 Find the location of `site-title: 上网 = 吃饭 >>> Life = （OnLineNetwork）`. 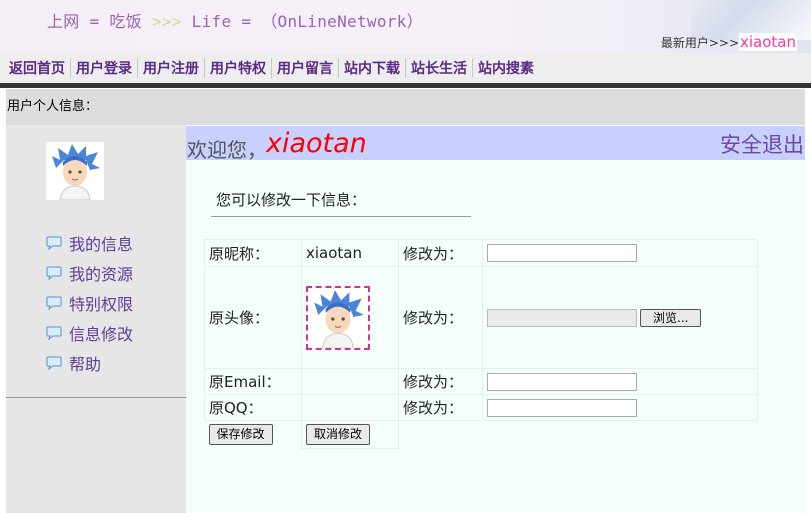

site-title: 上网 = 吃饭 >>> Life = （OnLineNetwork） is located at coordinates (235, 20).